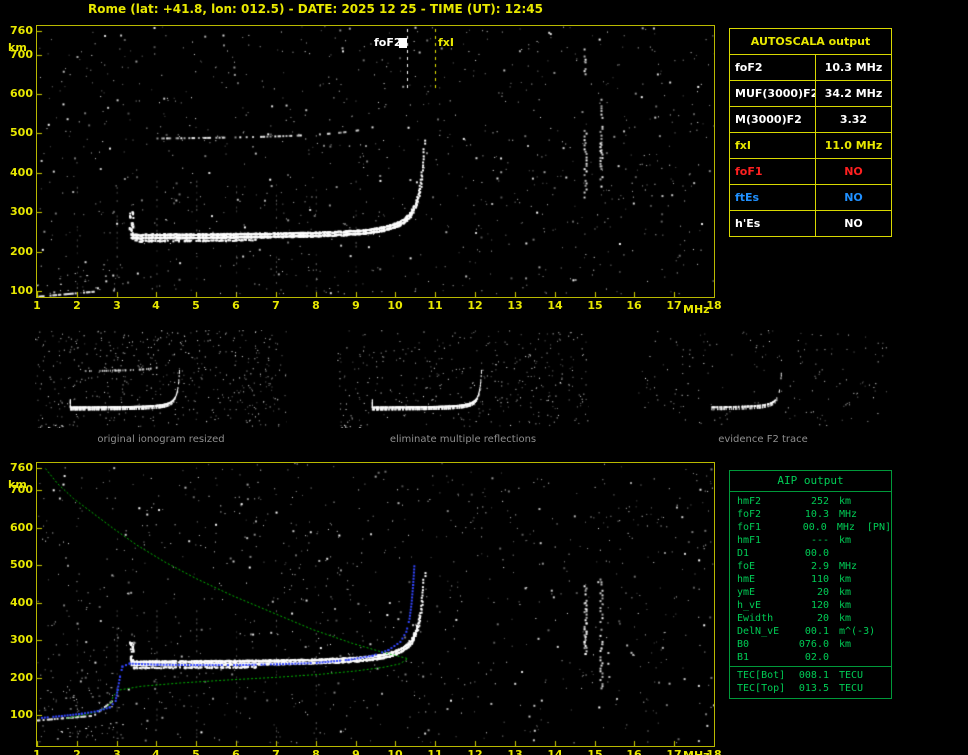 Image resolution: width=968 pixels, height=755 pixels. I want to click on autoscala-row-label: h'Es, so click(773, 223).